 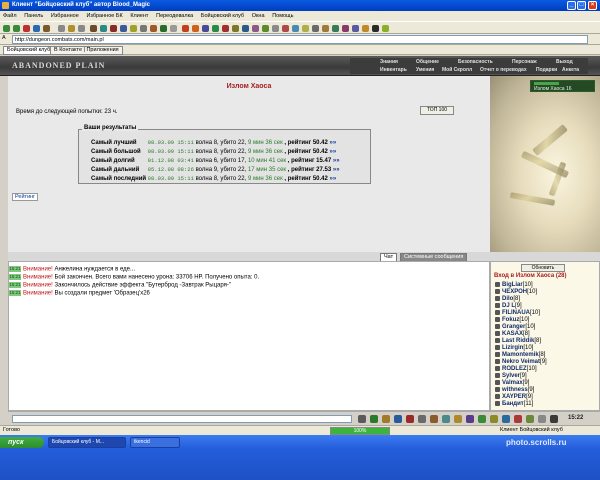 What do you see at coordinates (26, 28) in the screenshot?
I see `stop-icon` at bounding box center [26, 28].